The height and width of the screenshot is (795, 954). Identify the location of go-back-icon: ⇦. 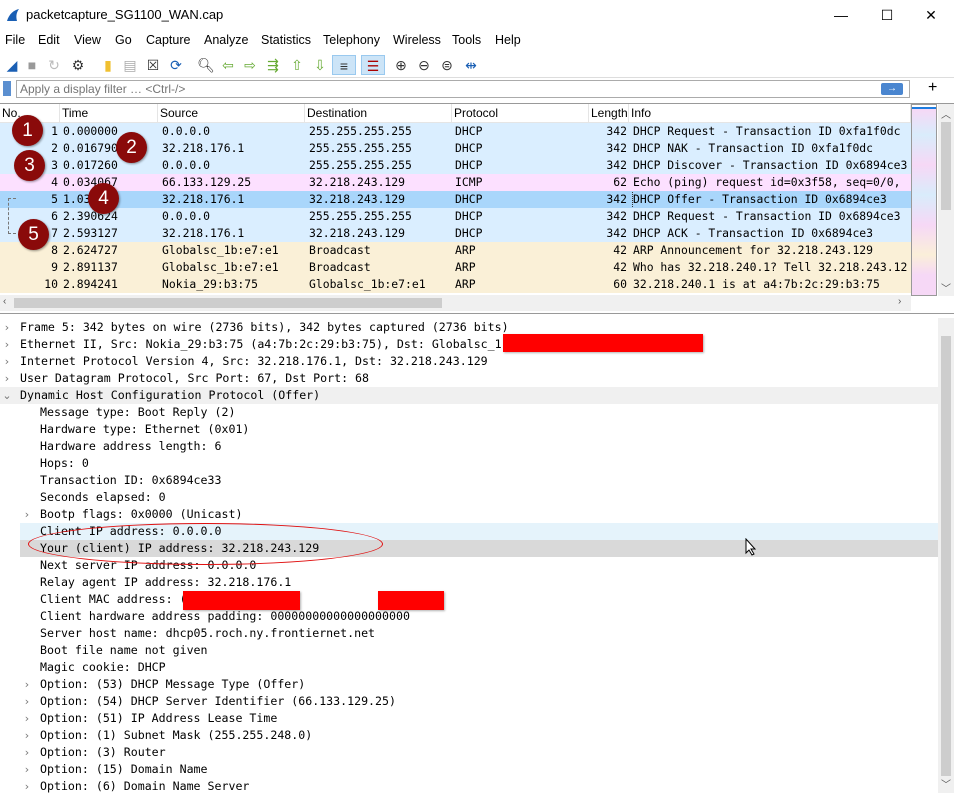
(228, 65).